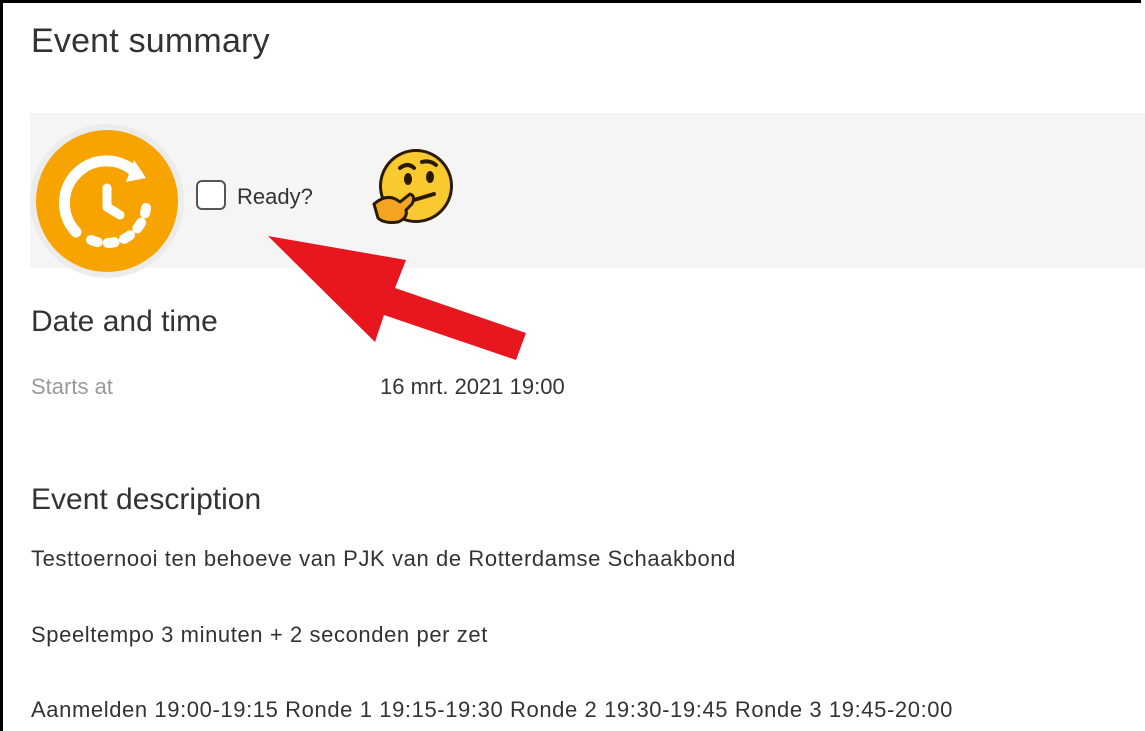 The width and height of the screenshot is (1145, 731). Describe the element at coordinates (150, 41) in the screenshot. I see `page-title: Event summary` at that location.